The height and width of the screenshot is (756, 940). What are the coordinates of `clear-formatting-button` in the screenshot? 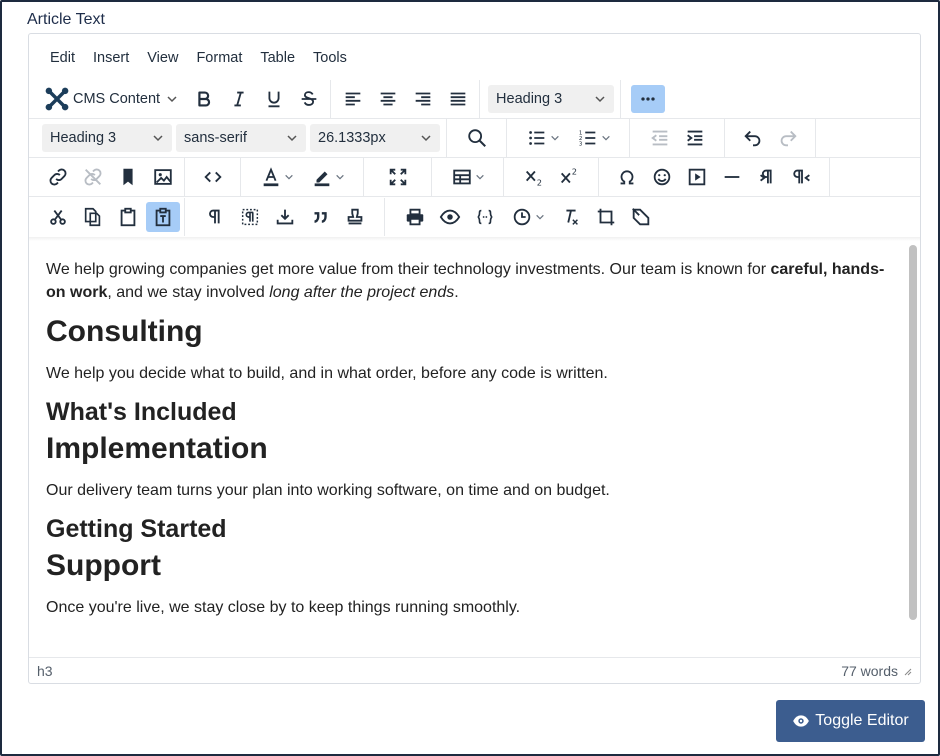 It's located at (571, 217).